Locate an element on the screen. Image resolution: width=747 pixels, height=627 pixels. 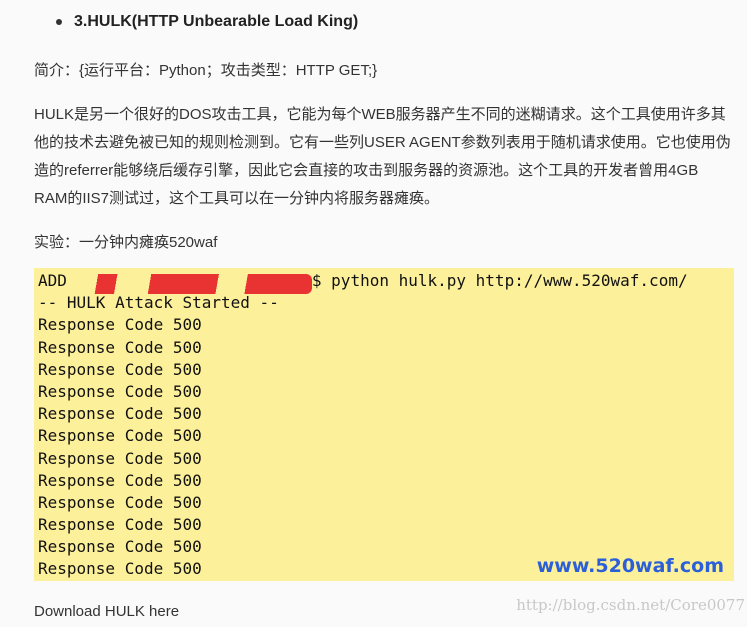
prompt-text: ADD is located at coordinates (52, 280).